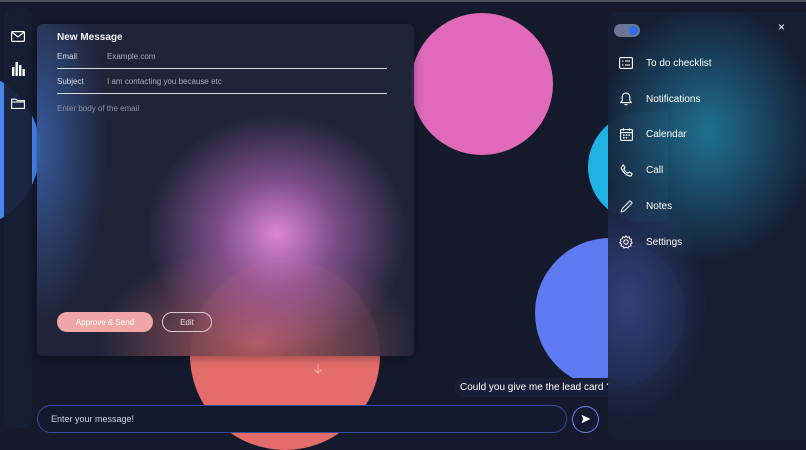  Describe the element at coordinates (627, 30) in the screenshot. I see `theme-toggle` at that location.